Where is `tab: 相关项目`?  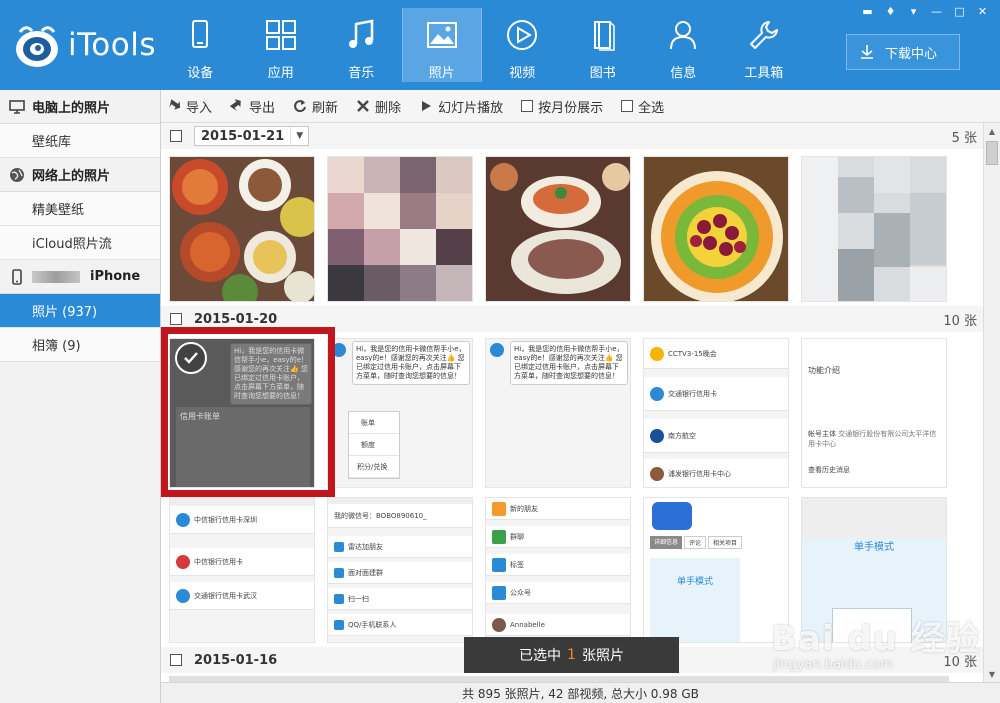
tab: 相关项目 is located at coordinates (725, 542).